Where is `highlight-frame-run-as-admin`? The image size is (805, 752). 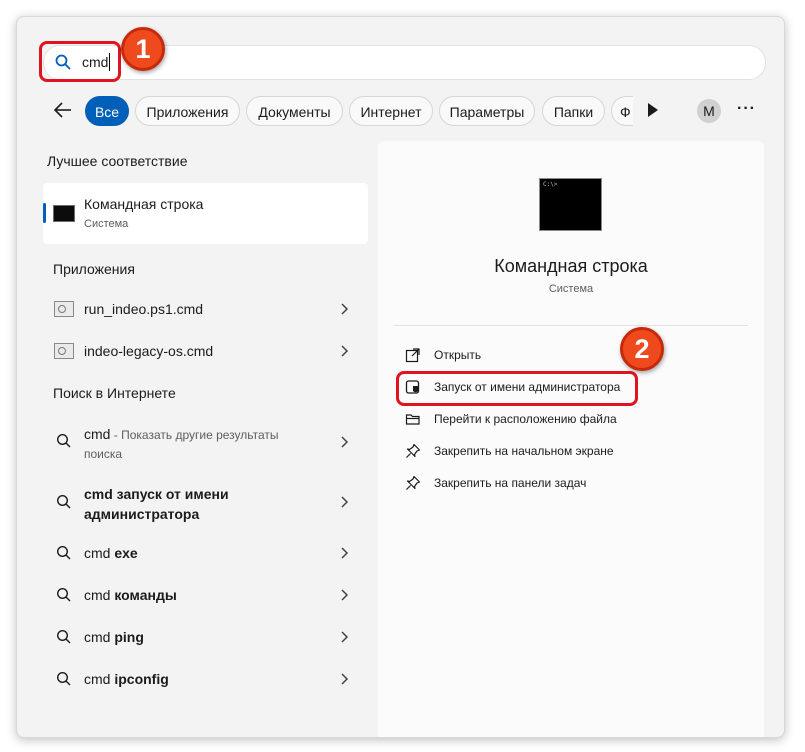
highlight-frame-run-as-admin is located at coordinates (517, 388).